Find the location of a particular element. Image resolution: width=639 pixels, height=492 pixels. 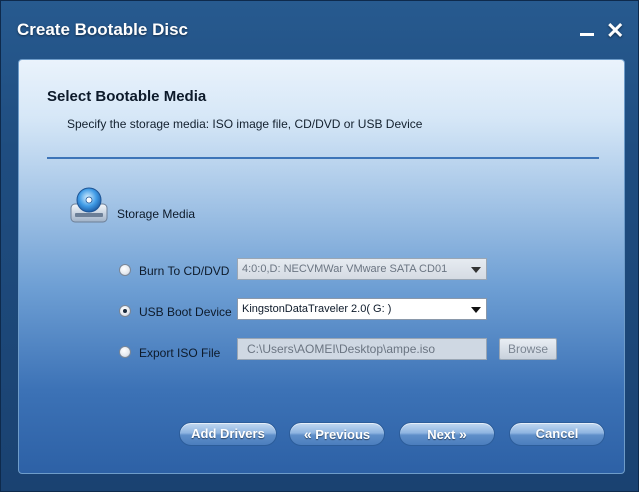

usb-device-select: KingstonDataTraveler 2.0( G: ) is located at coordinates (362, 309).